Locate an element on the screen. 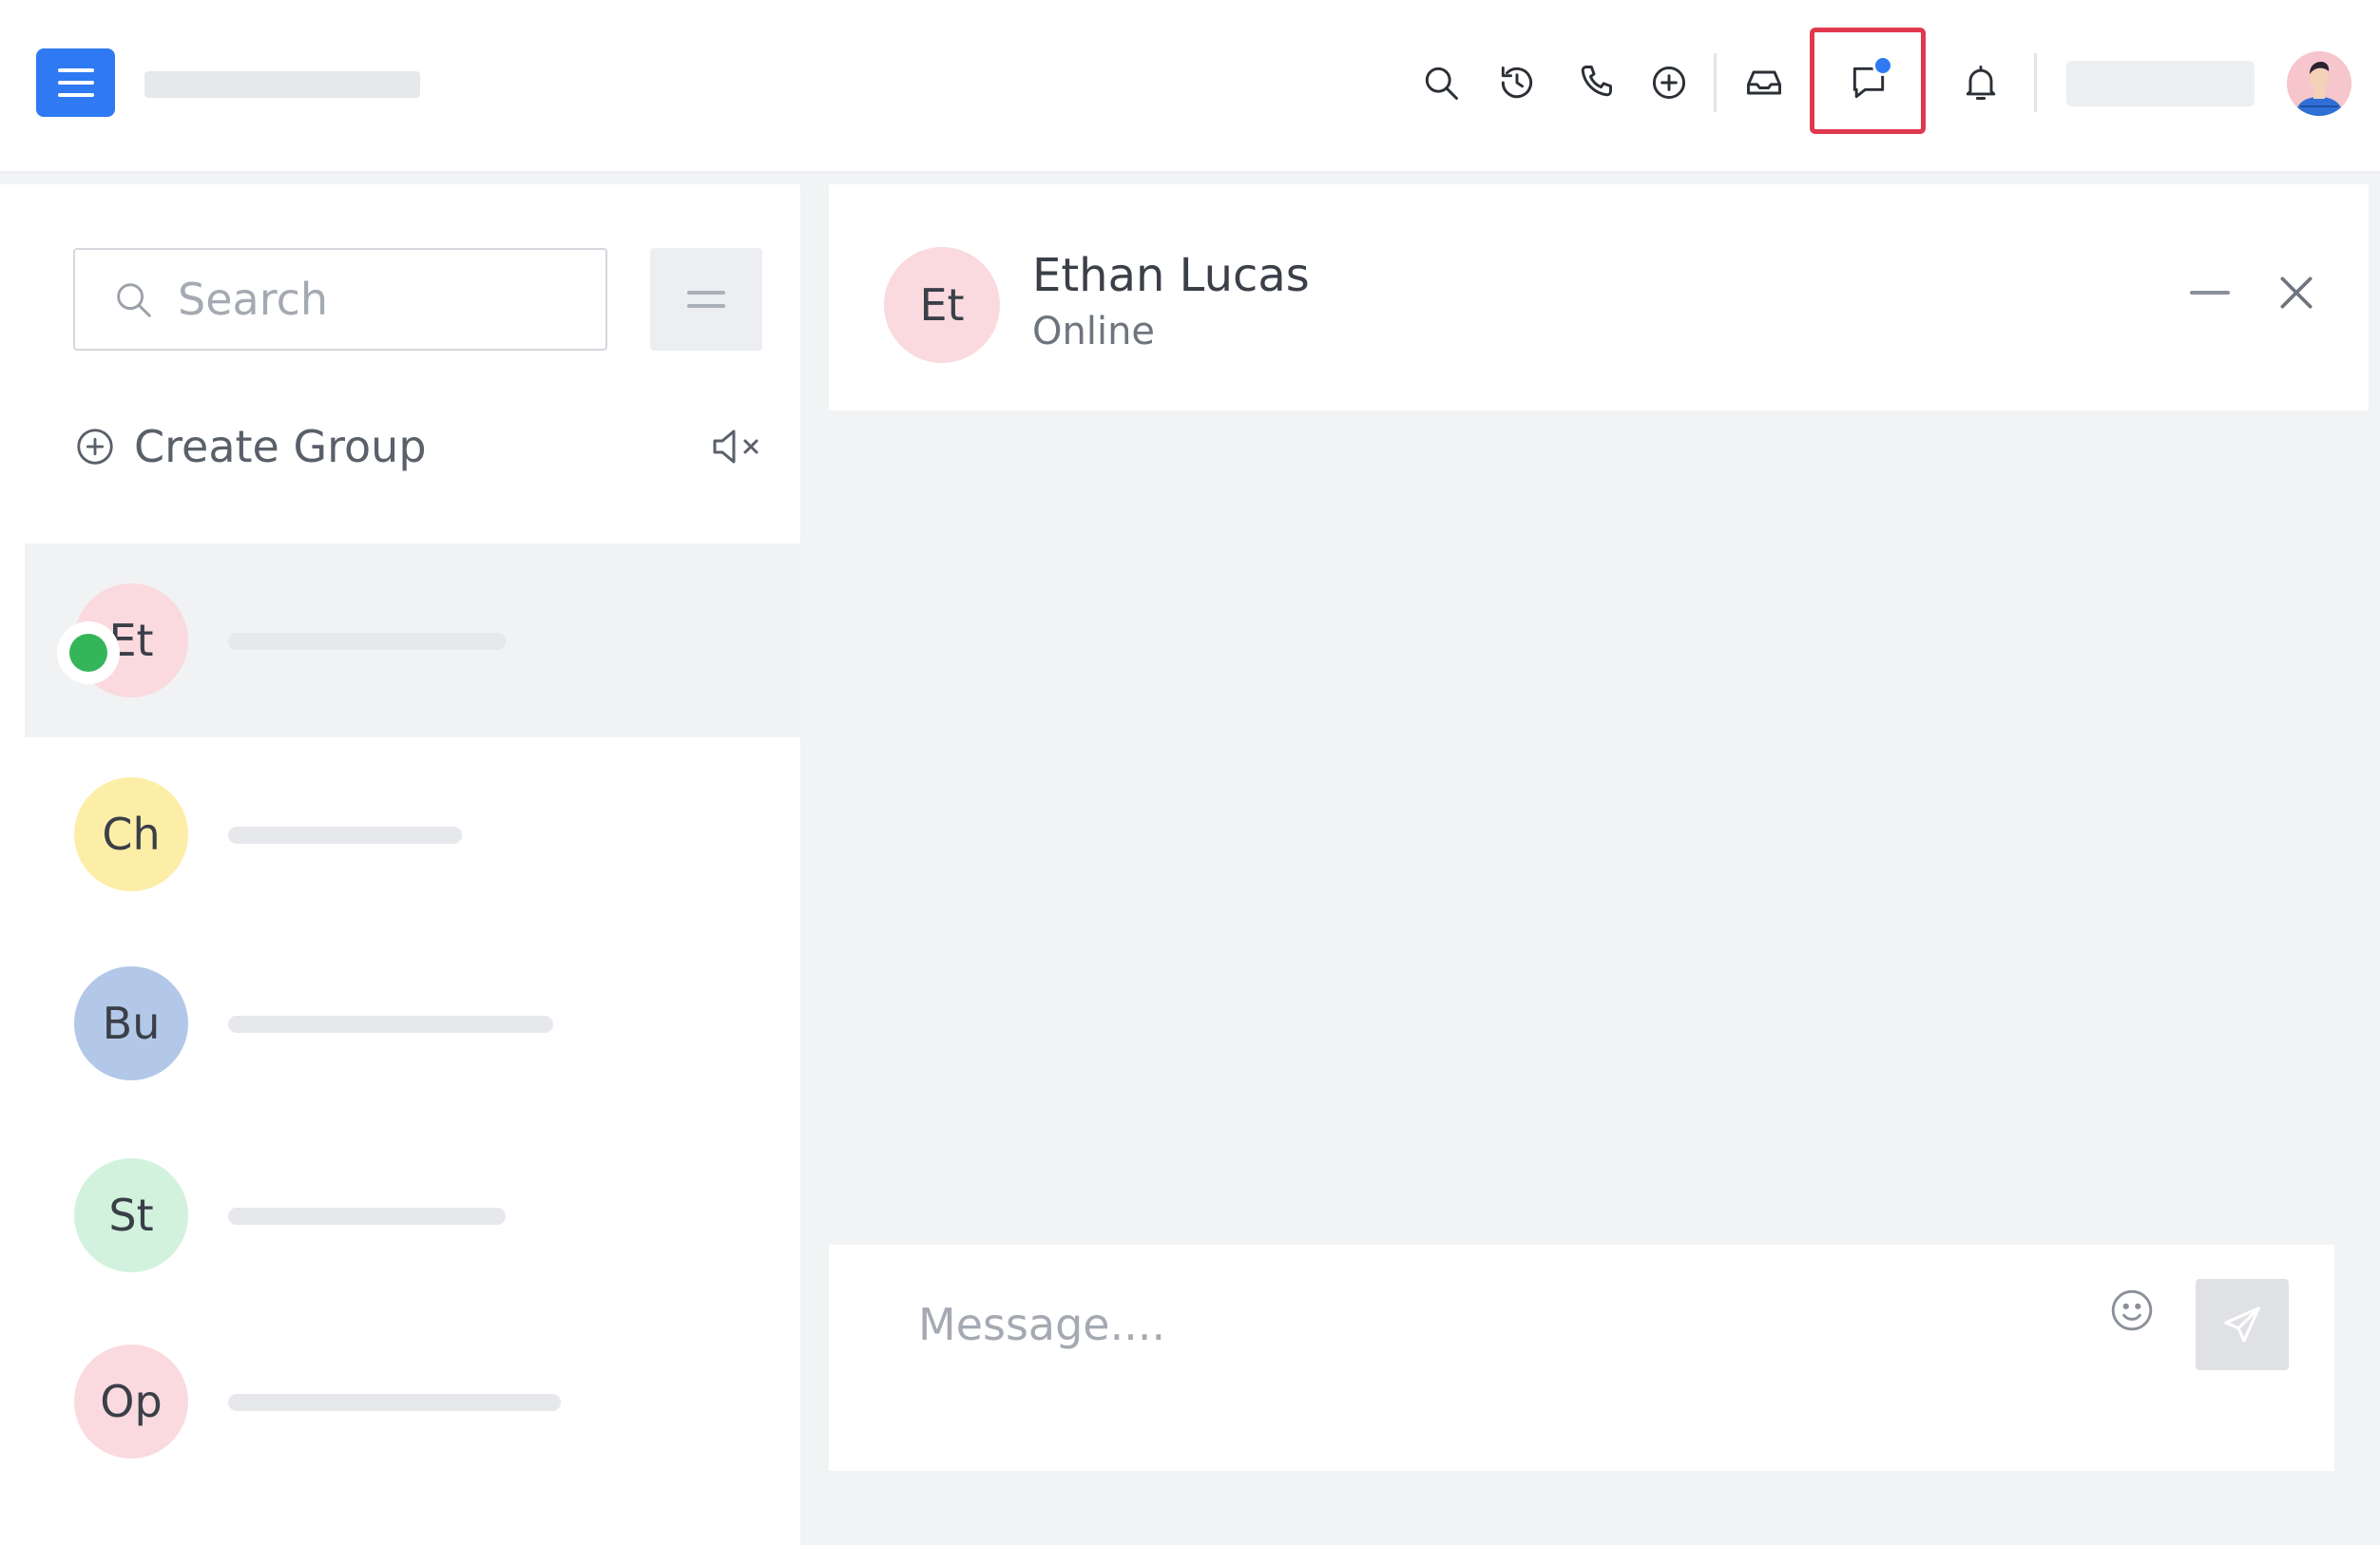 The image size is (2380, 1545). minimize-button is located at coordinates (2210, 293).